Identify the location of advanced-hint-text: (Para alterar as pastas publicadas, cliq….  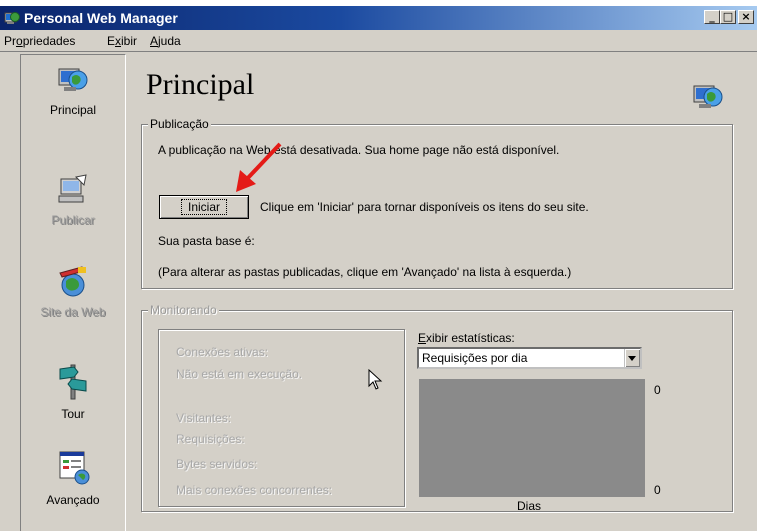
(365, 272).